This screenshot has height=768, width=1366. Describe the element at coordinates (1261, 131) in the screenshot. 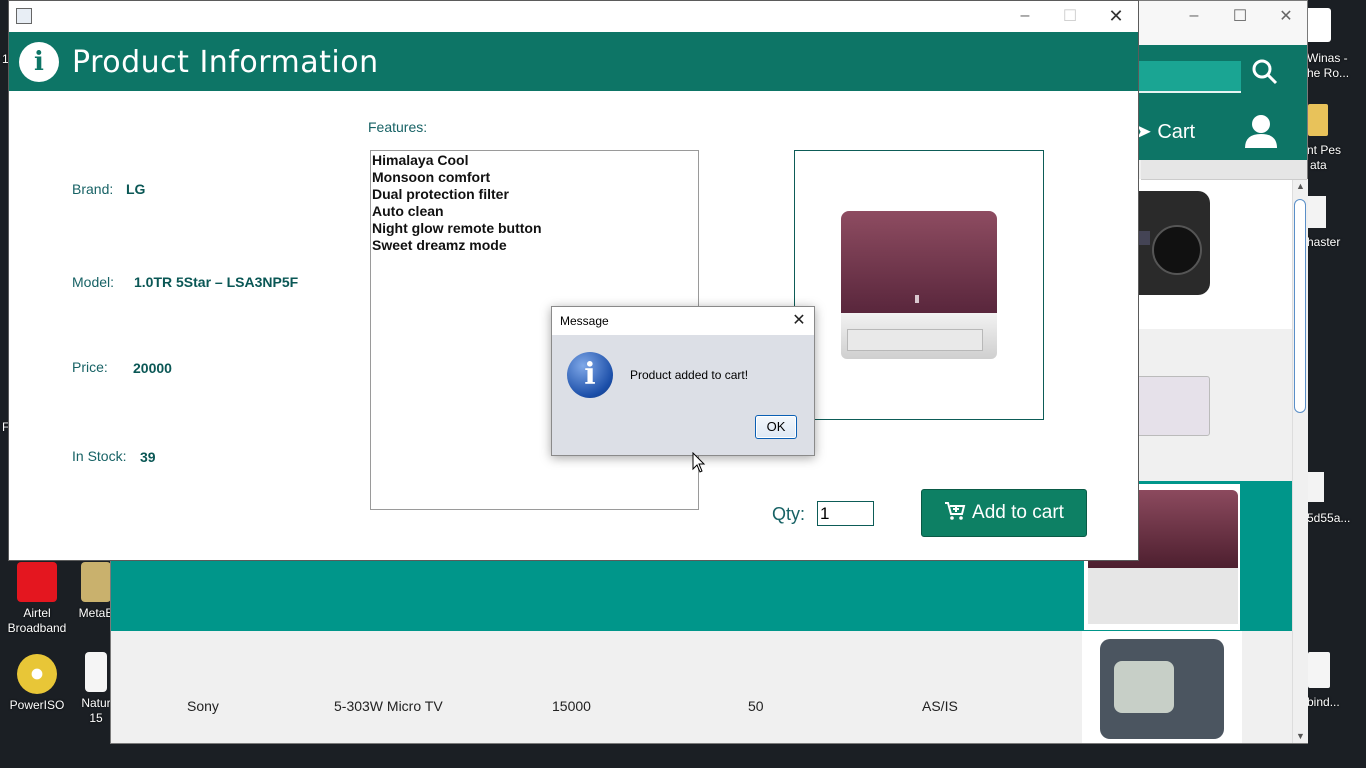

I see `user-icon` at that location.